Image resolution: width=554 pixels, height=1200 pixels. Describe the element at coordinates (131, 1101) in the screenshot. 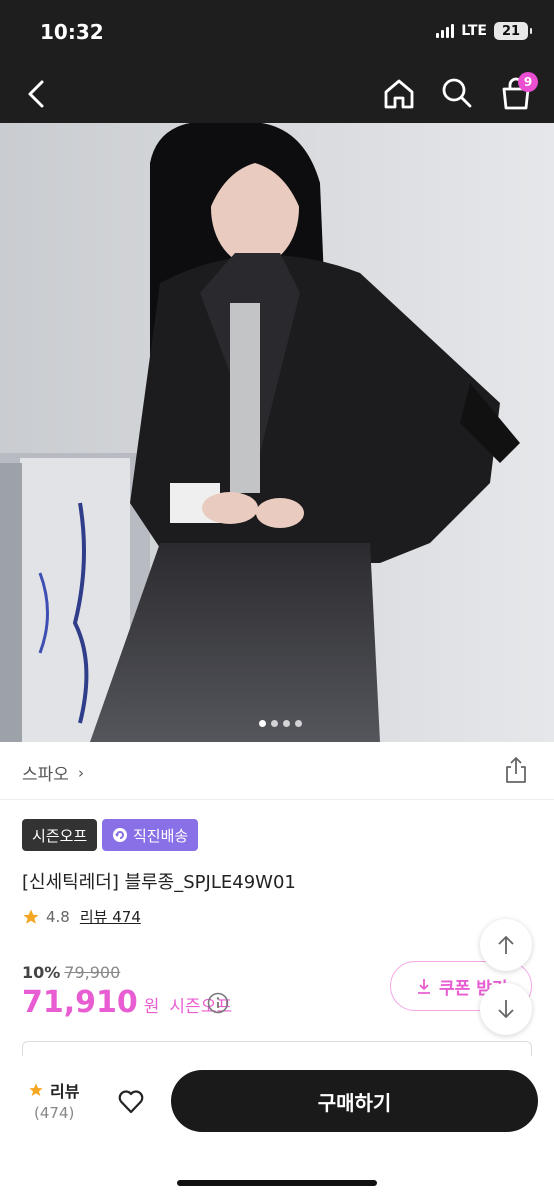

I see `heart-icon` at that location.